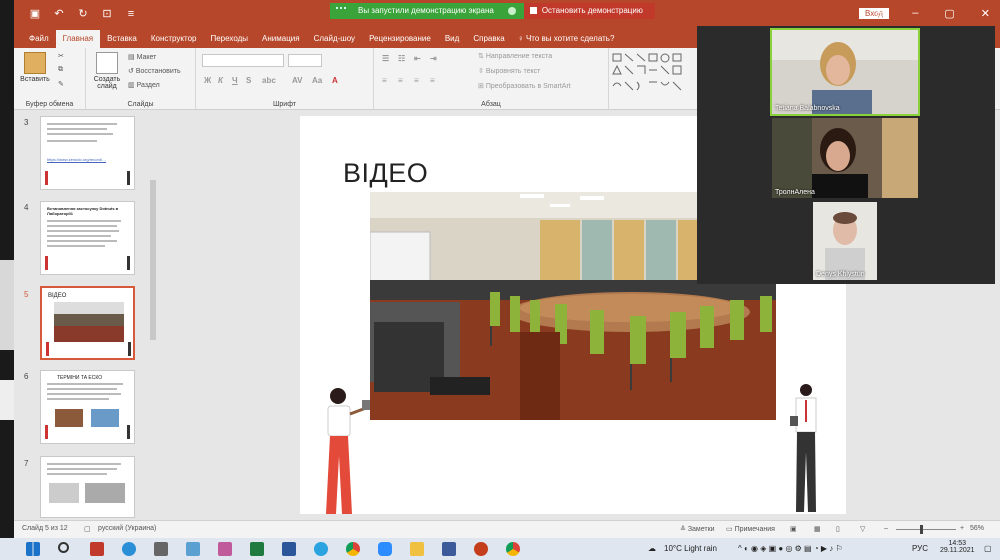 This screenshot has width=1000, height=560. Describe the element at coordinates (61, 56) in the screenshot. I see `cut-icon: ✂` at that location.